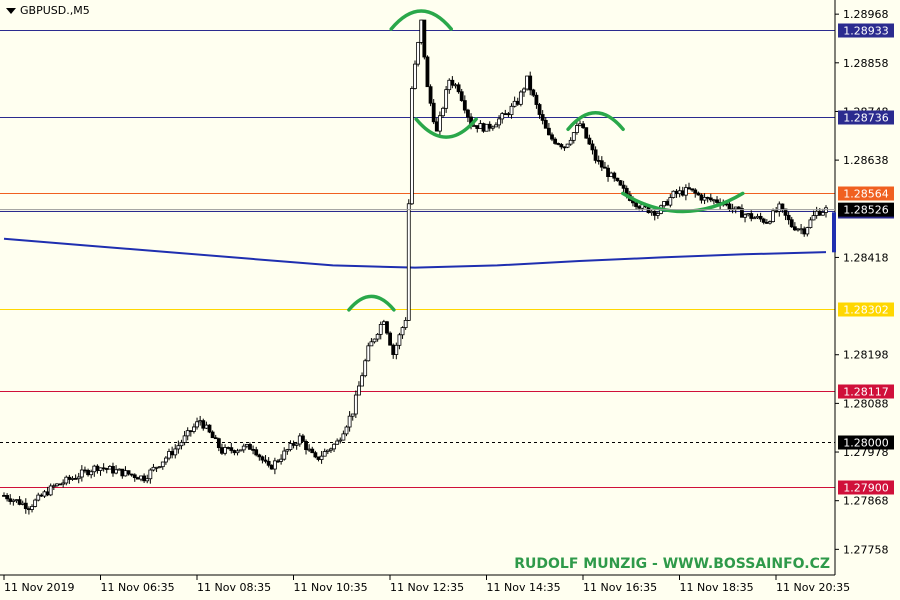  What do you see at coordinates (39, 587) in the screenshot?
I see `x-tick-label: 11 Nov 2019` at bounding box center [39, 587].